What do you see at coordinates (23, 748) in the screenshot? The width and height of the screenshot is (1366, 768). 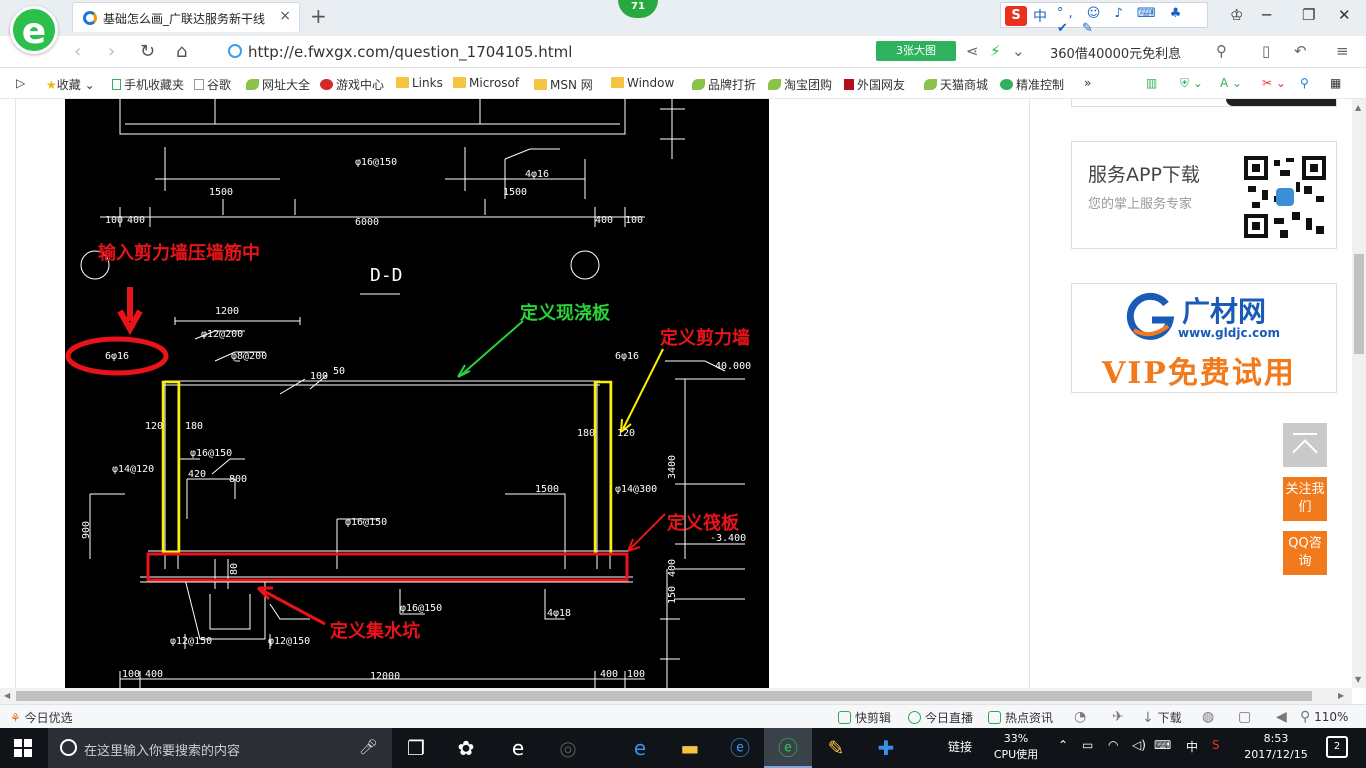 I see `windows-start-icon` at bounding box center [23, 748].